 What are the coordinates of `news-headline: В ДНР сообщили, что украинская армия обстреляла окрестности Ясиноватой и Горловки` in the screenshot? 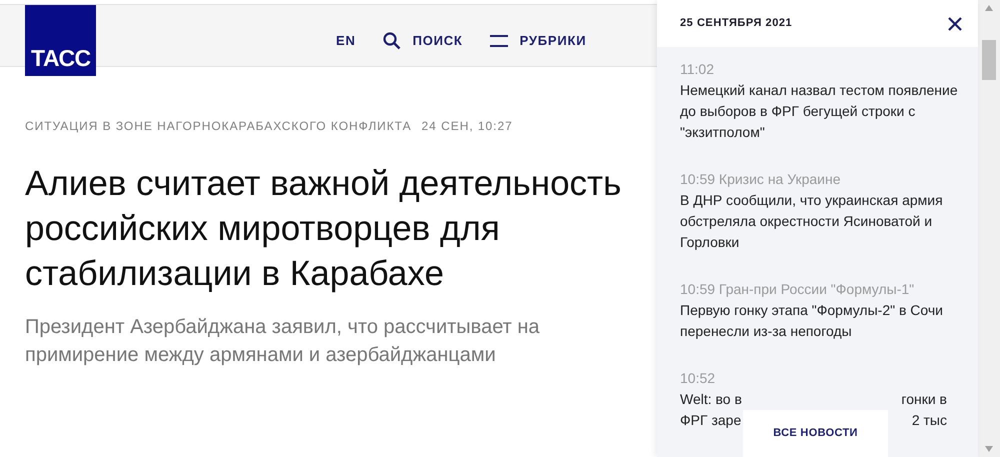 It's located at (824, 221).